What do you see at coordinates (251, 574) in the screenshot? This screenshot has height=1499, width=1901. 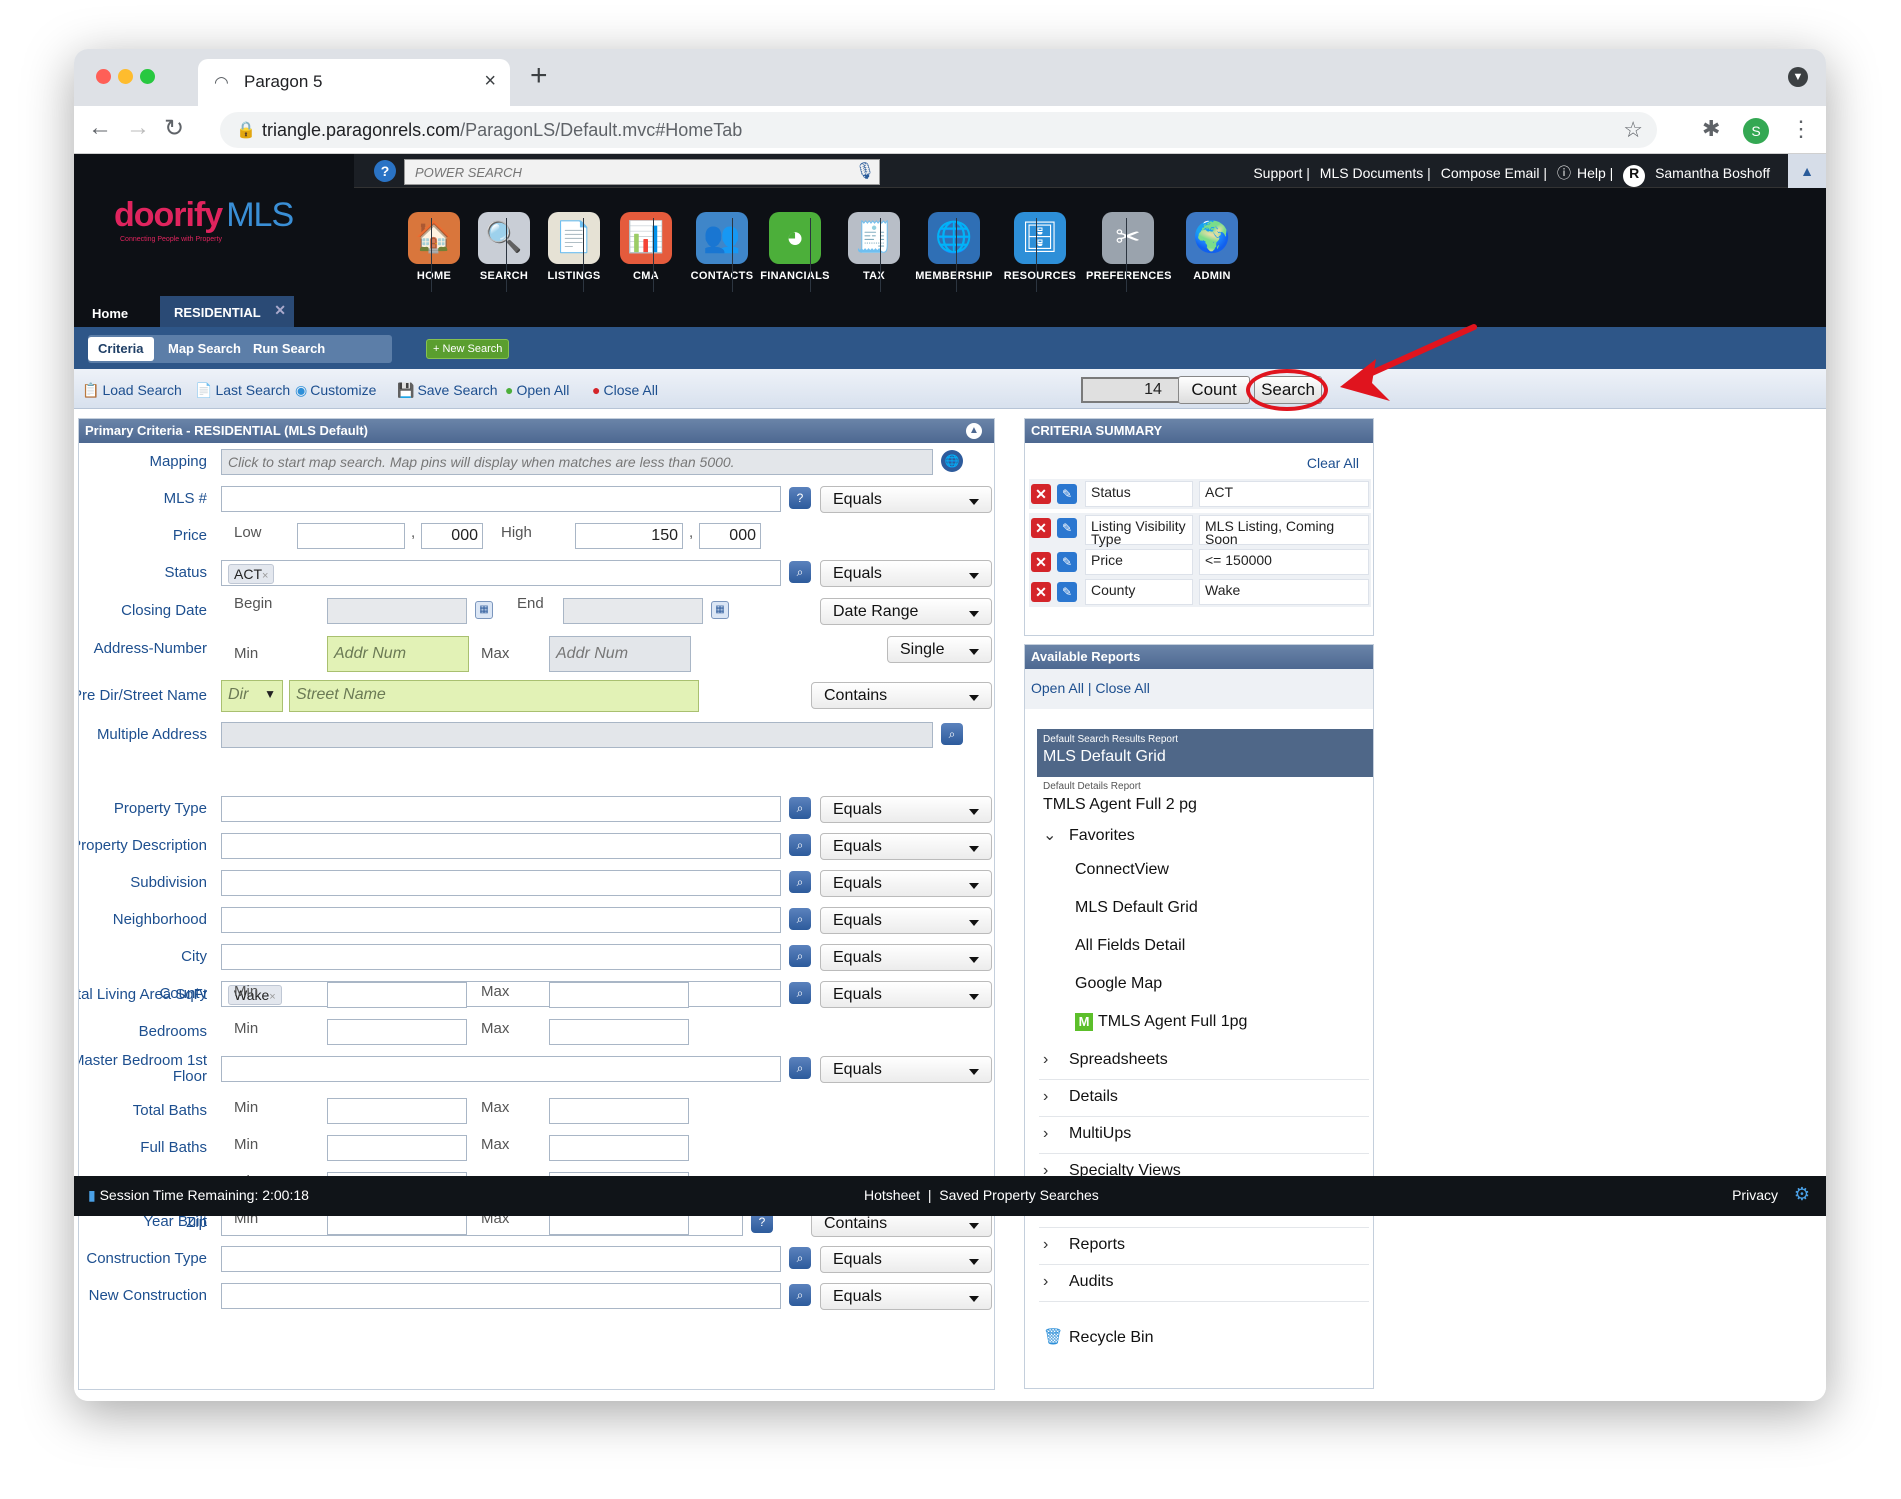 I see `status-chip: ACT×` at bounding box center [251, 574].